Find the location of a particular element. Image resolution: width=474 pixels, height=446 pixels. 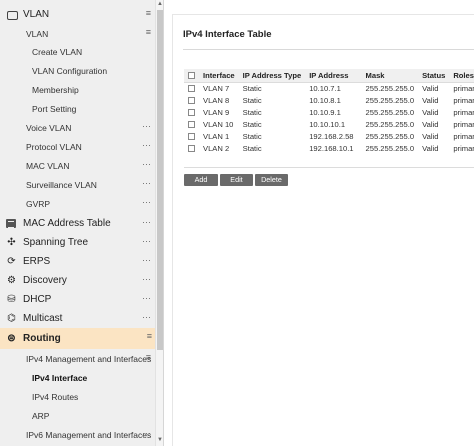

col-ip-address-type-header: IP Address Type is located at coordinates (272, 76).